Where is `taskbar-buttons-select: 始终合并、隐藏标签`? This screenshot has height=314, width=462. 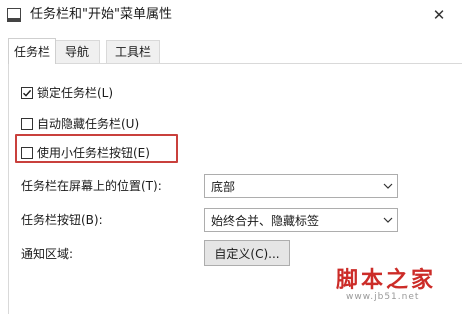 taskbar-buttons-select: 始终合并、隐藏标签 is located at coordinates (301, 220).